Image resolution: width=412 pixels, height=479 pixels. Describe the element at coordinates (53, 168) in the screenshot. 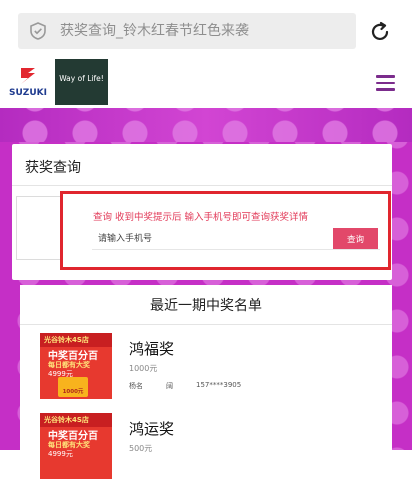

I see `query-title: 获奖查询` at that location.